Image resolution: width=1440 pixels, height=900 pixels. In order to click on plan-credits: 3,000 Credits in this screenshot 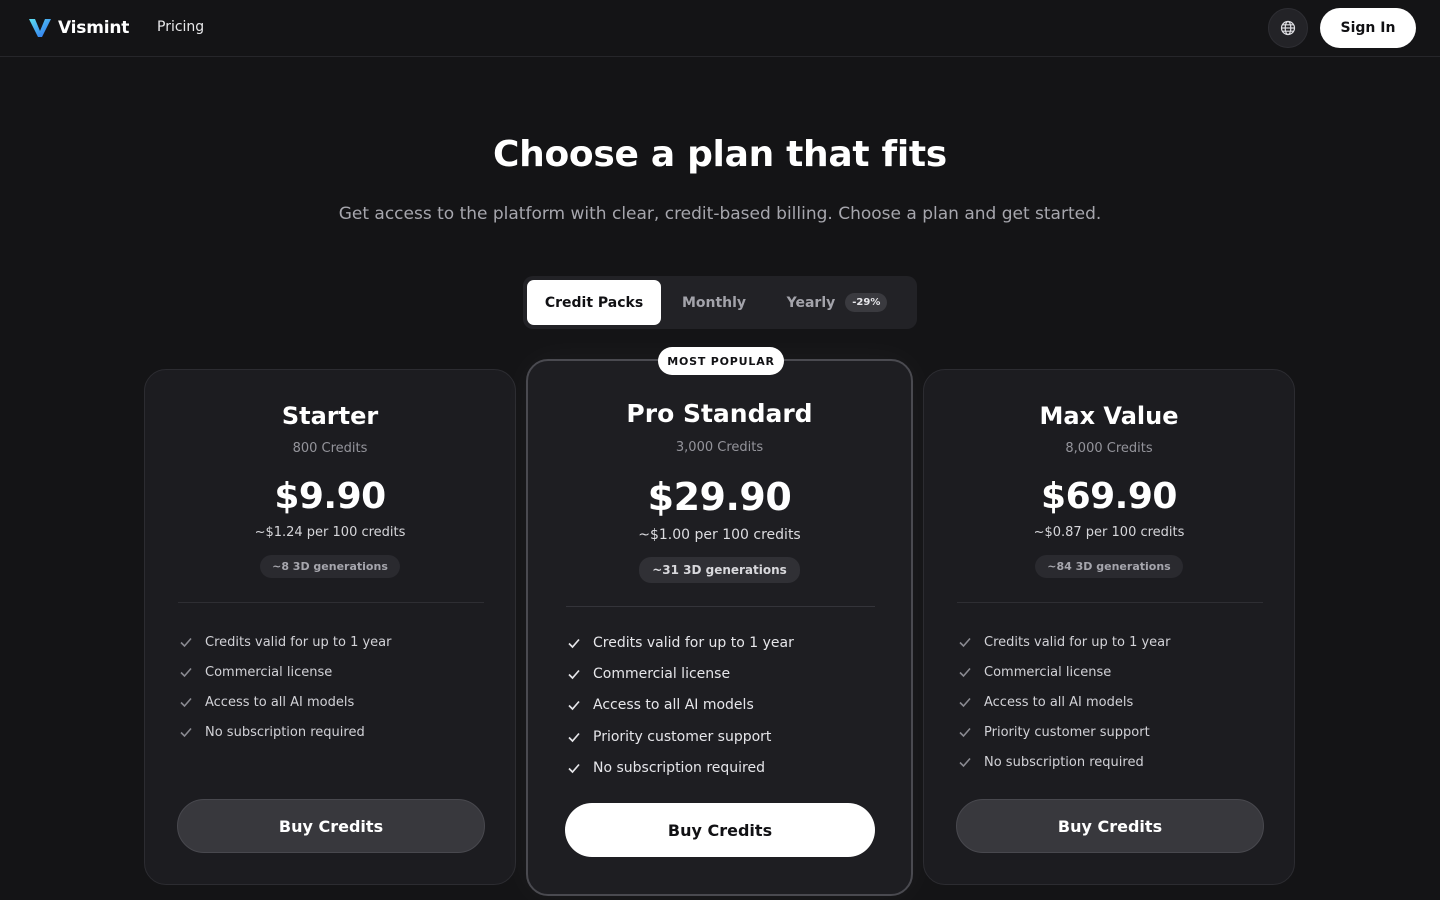, I will do `click(719, 447)`.